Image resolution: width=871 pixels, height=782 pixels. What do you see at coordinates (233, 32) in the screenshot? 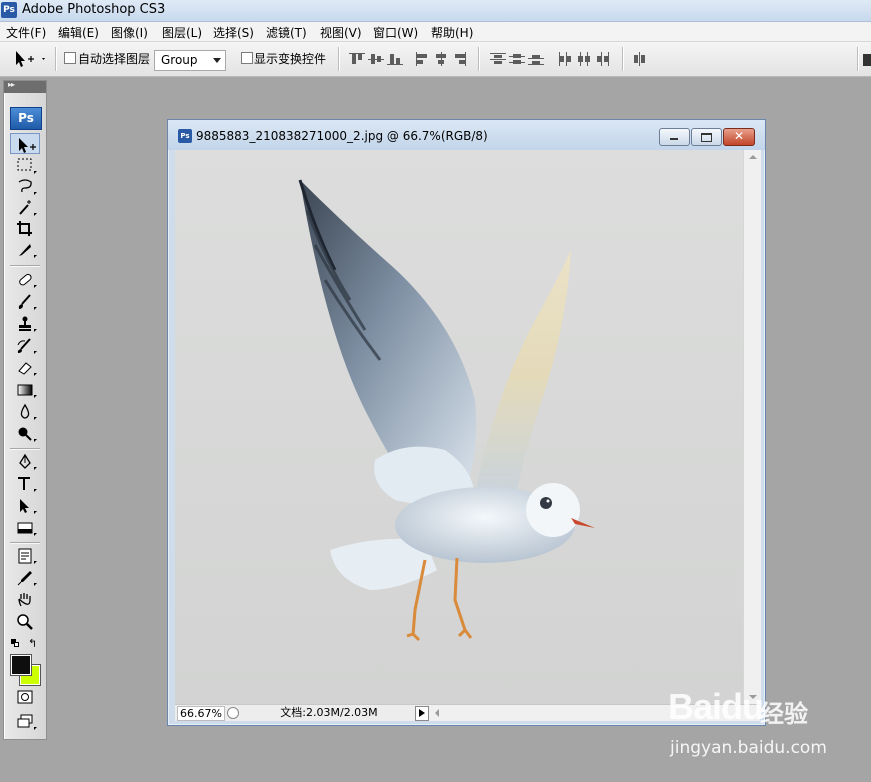
I see `menu-select: 选择(S)` at bounding box center [233, 32].